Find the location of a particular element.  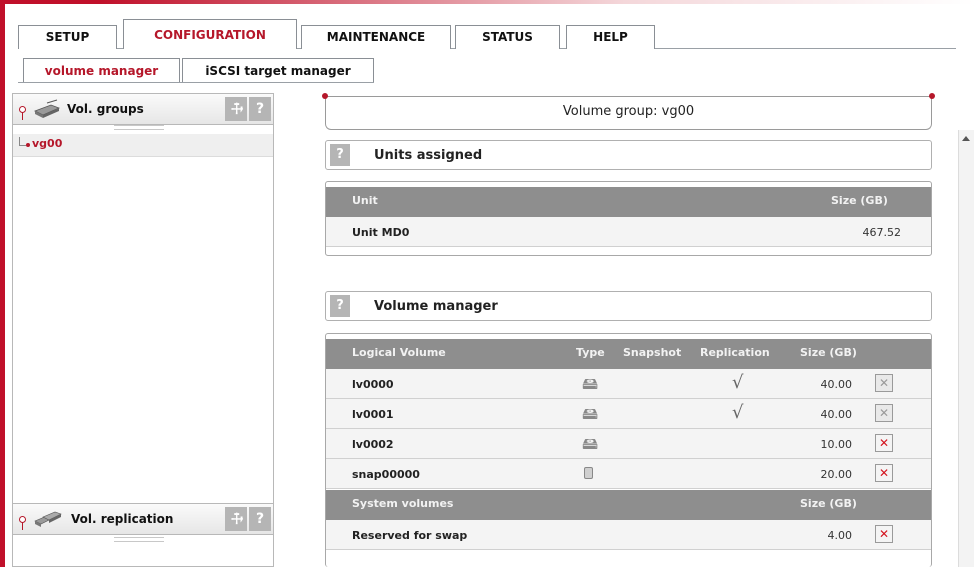

tab-configuration: CONFIGURATION is located at coordinates (210, 34).